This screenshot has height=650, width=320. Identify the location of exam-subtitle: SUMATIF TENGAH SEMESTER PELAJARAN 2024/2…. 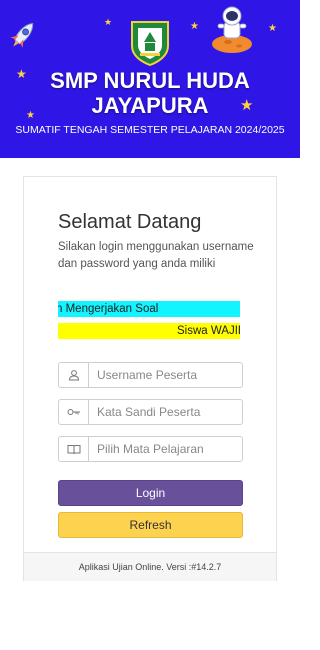
(150, 130).